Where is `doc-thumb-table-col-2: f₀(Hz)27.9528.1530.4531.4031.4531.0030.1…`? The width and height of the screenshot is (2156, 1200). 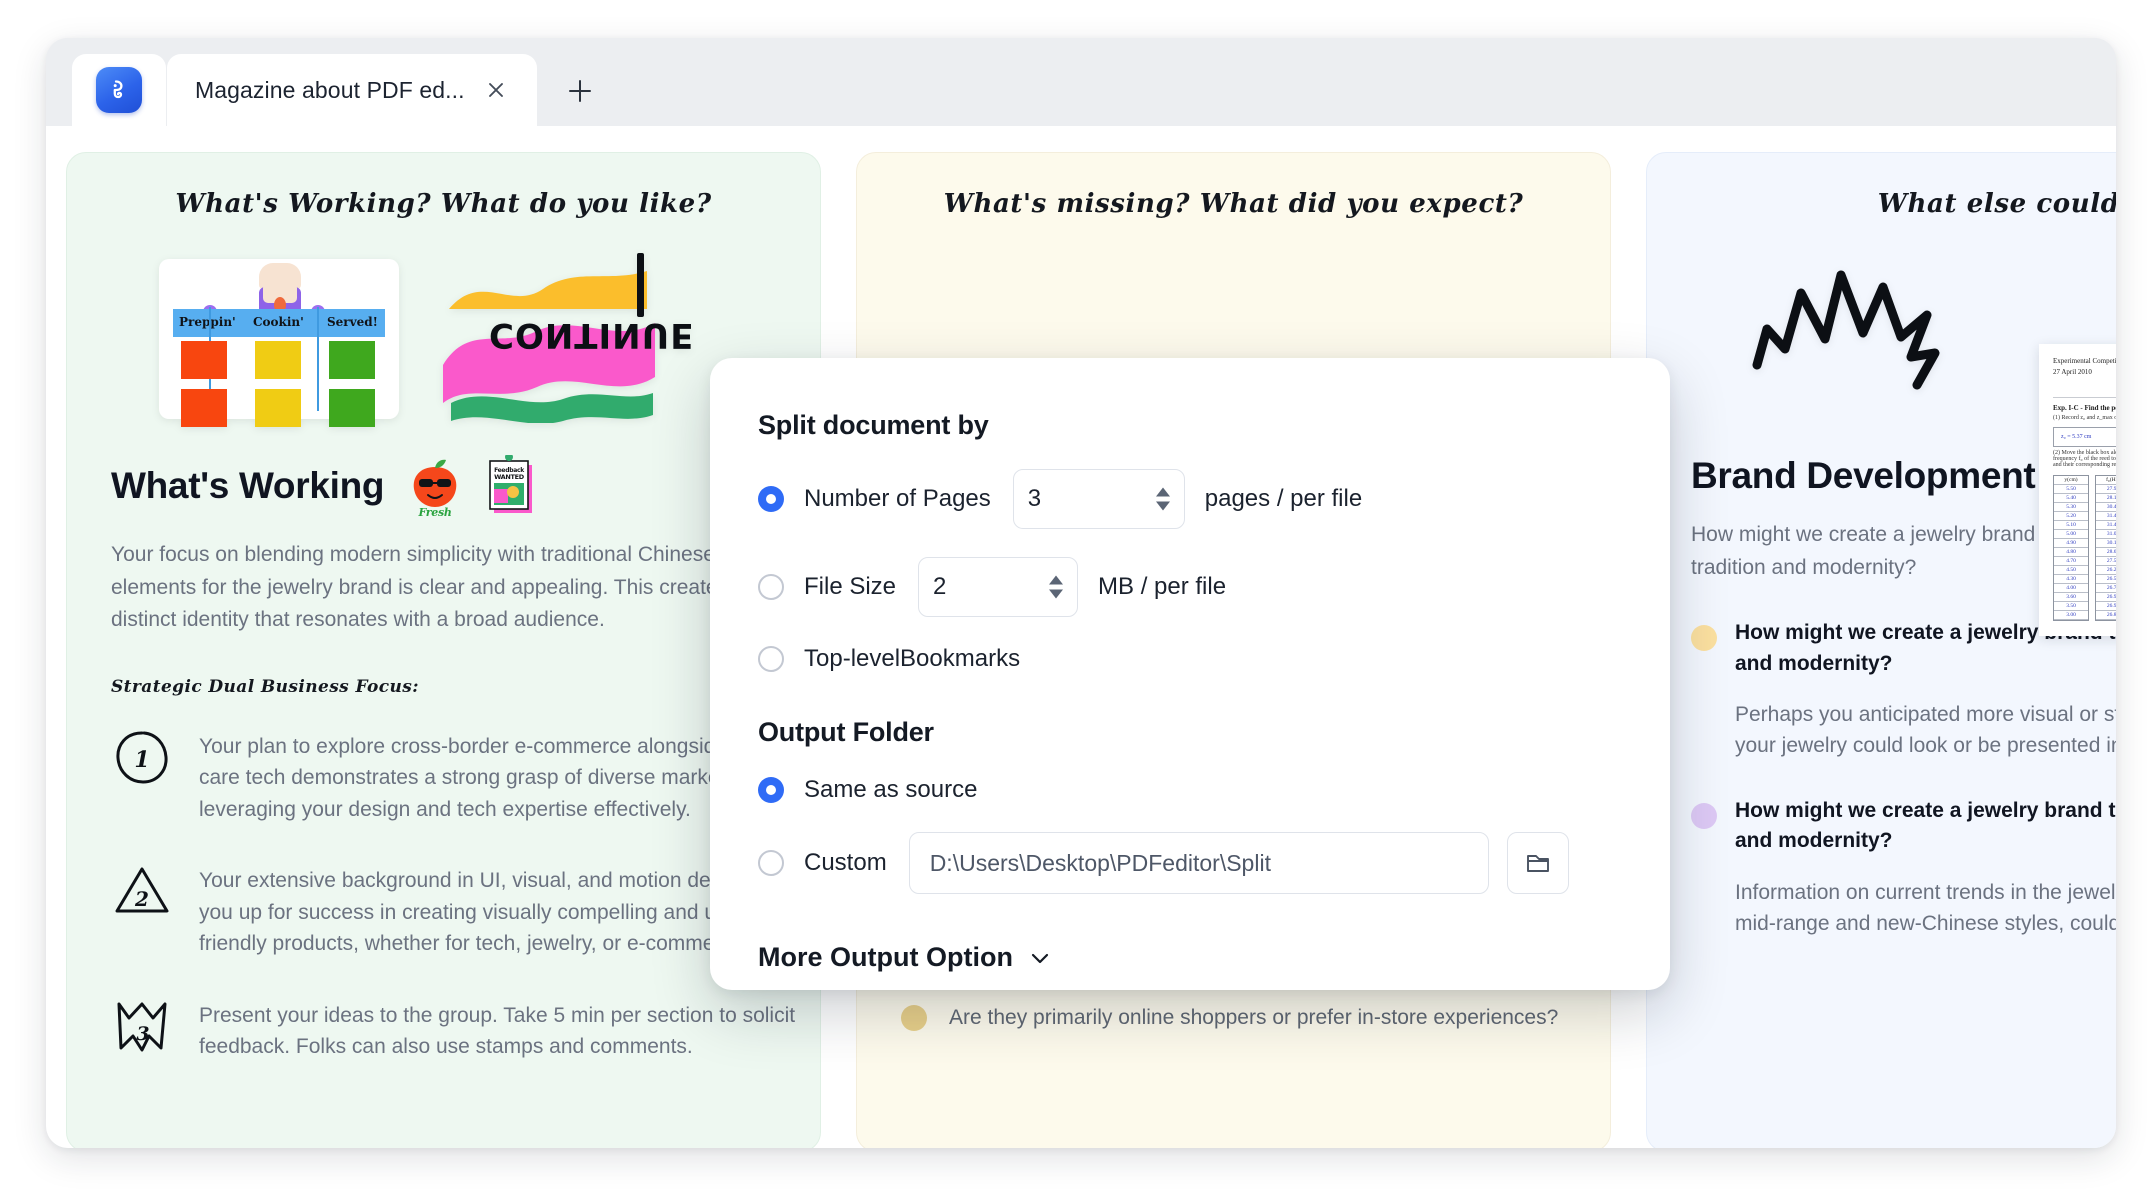
doc-thumb-table-col-2: f₀(Hz)27.9528.1530.4531.4031.4531.0030.1… is located at coordinates (2105, 547).